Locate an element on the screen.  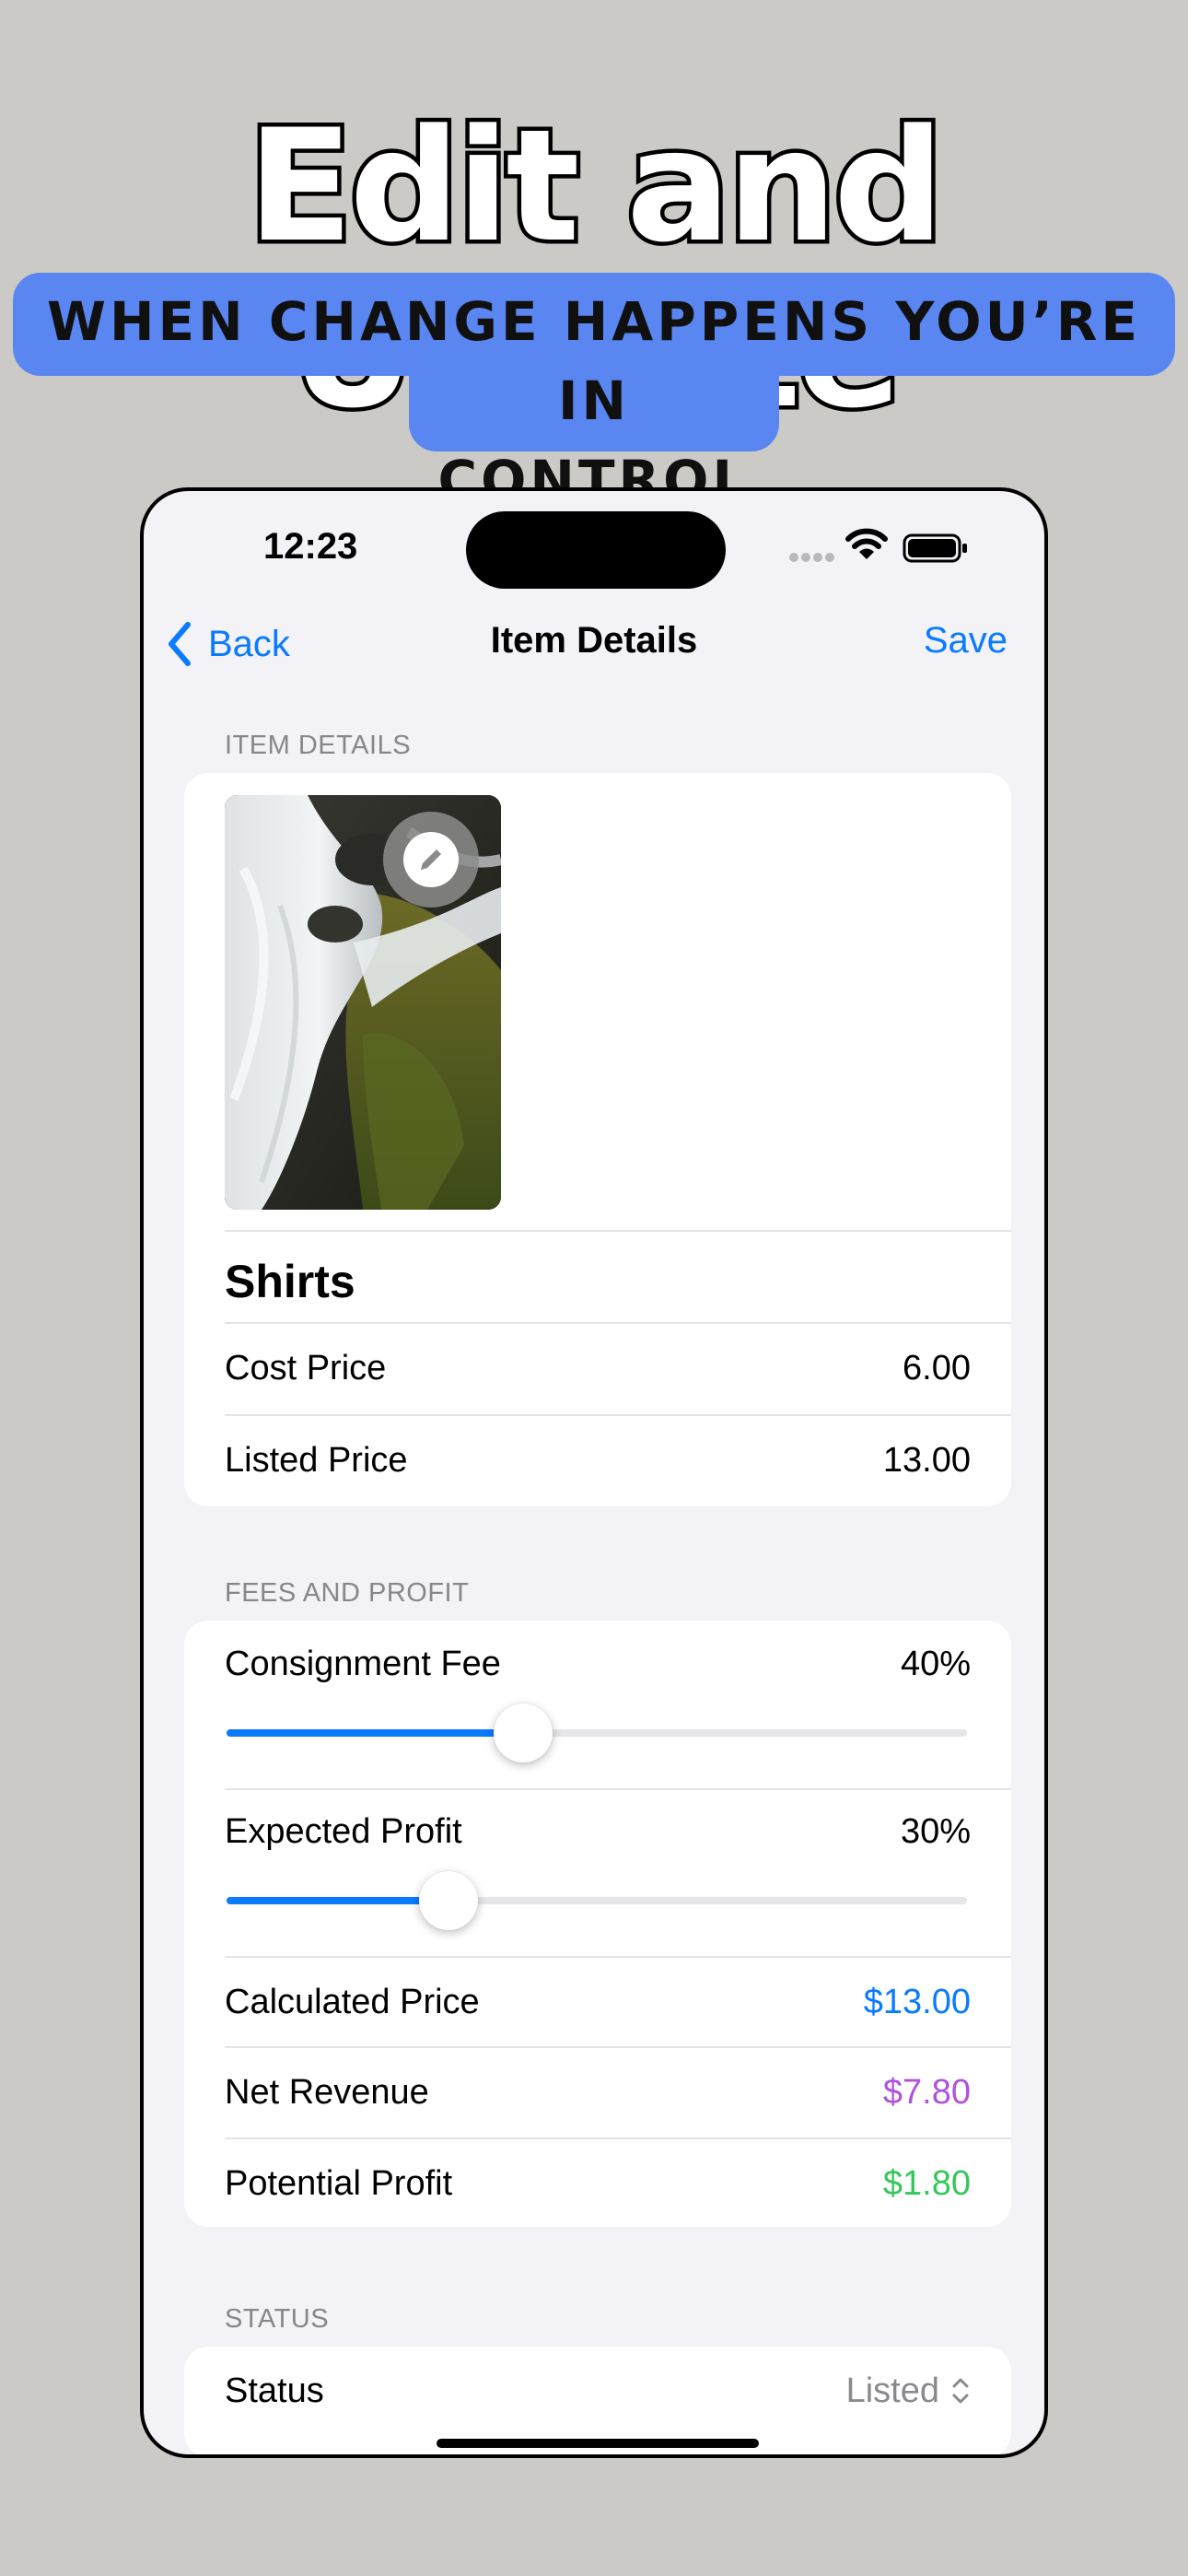
edit-photo-button is located at coordinates (431, 859).